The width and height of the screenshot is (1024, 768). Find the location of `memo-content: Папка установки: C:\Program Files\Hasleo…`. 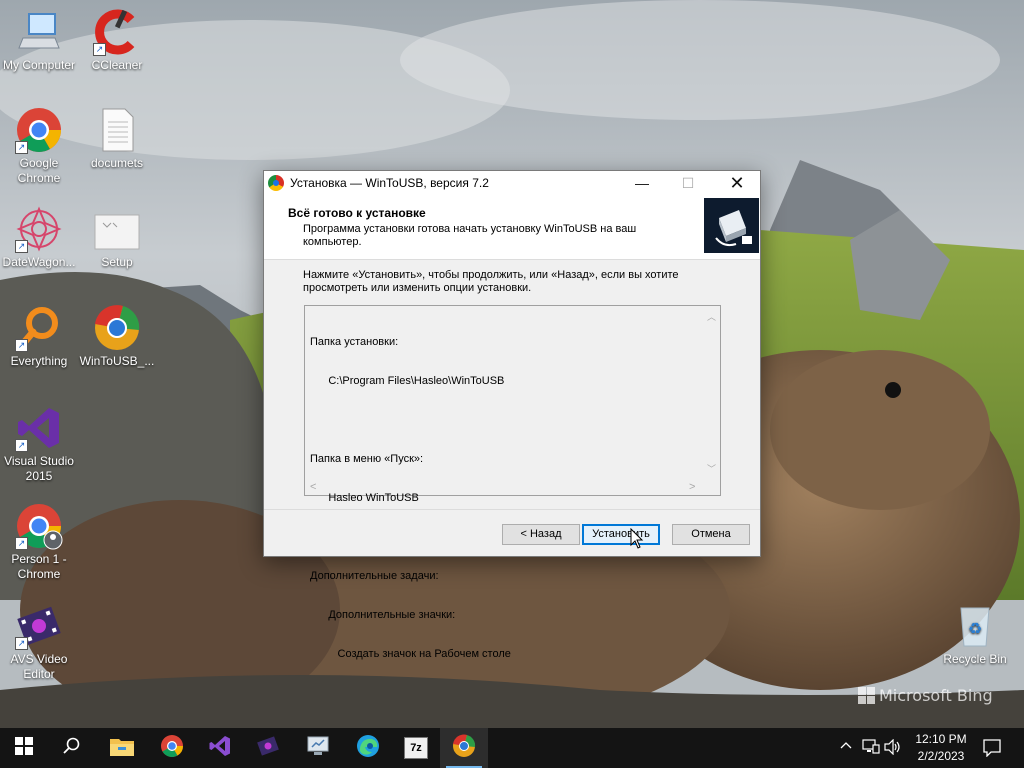

memo-content: Папка установки: C:\Program Files\Hasleo… is located at coordinates (410, 498).